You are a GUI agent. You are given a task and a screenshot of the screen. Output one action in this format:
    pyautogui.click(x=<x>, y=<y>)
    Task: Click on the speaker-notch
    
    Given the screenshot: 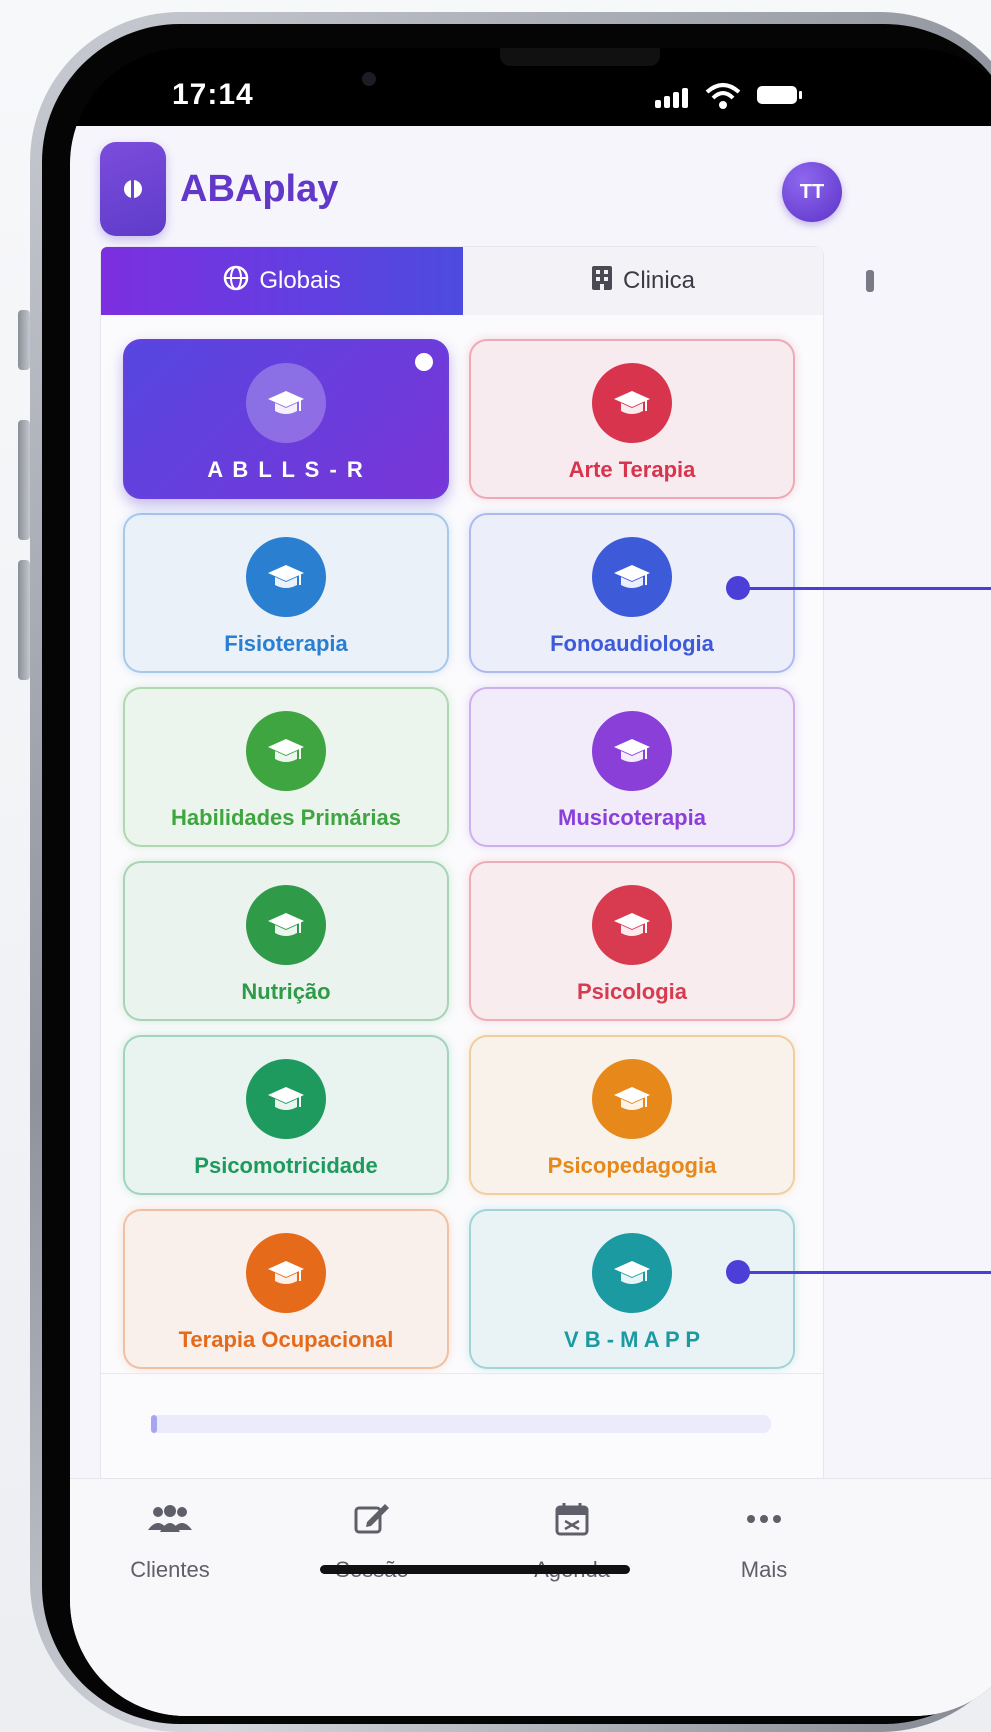 What is the action you would take?
    pyautogui.click(x=580, y=57)
    